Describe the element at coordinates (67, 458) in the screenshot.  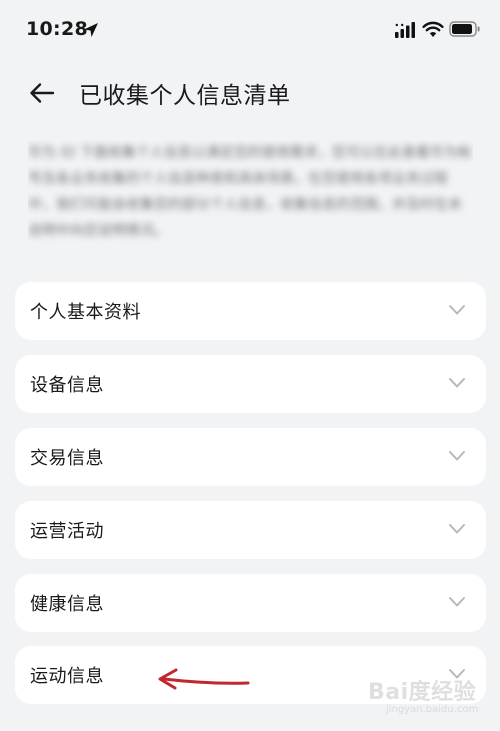
I see `section-label: 交易信息` at that location.